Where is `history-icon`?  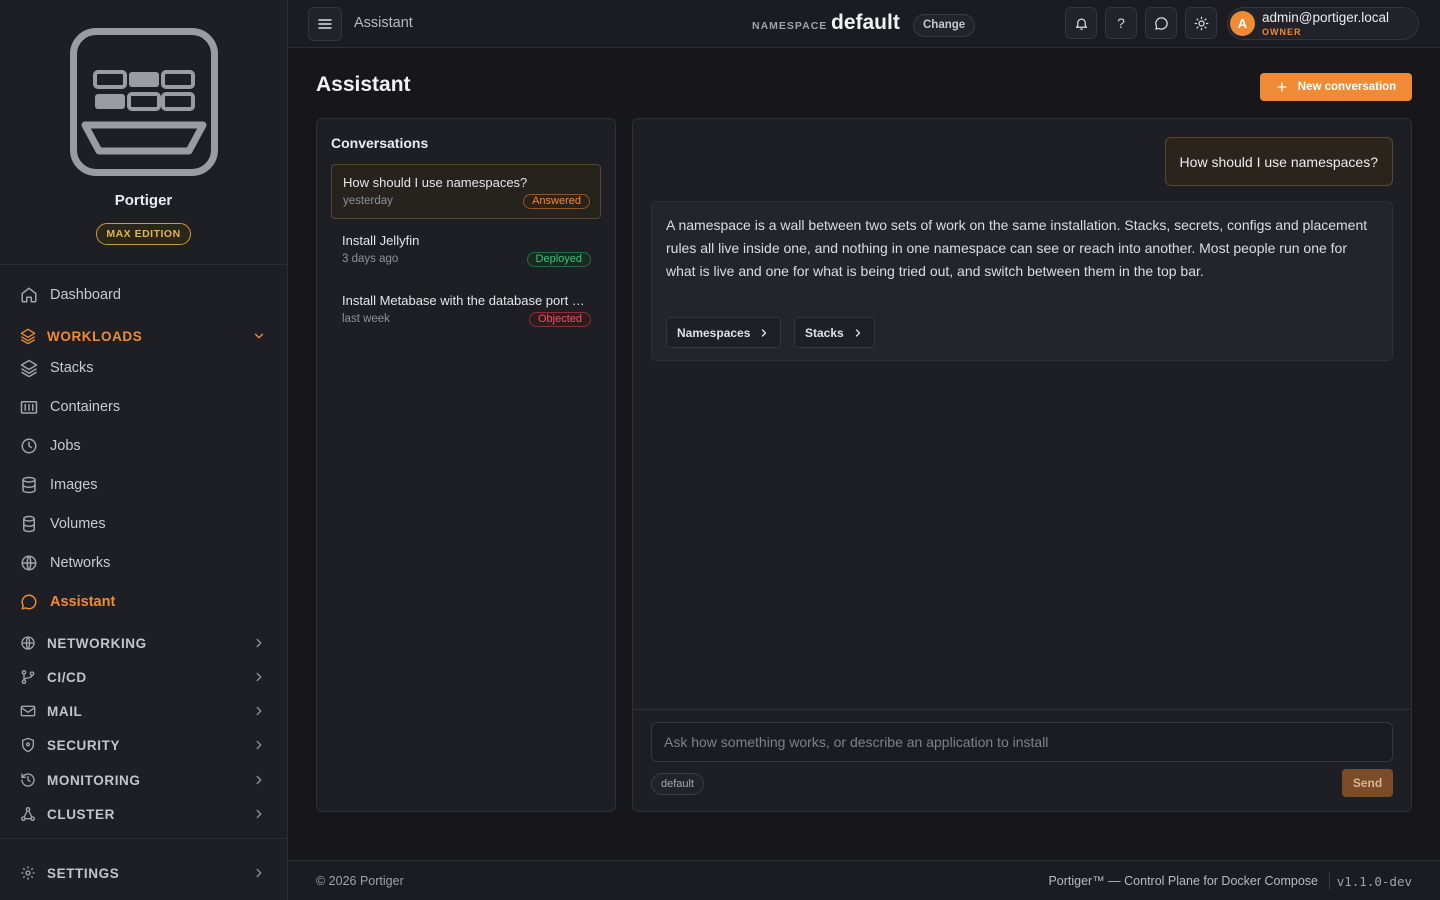 history-icon is located at coordinates (28, 780).